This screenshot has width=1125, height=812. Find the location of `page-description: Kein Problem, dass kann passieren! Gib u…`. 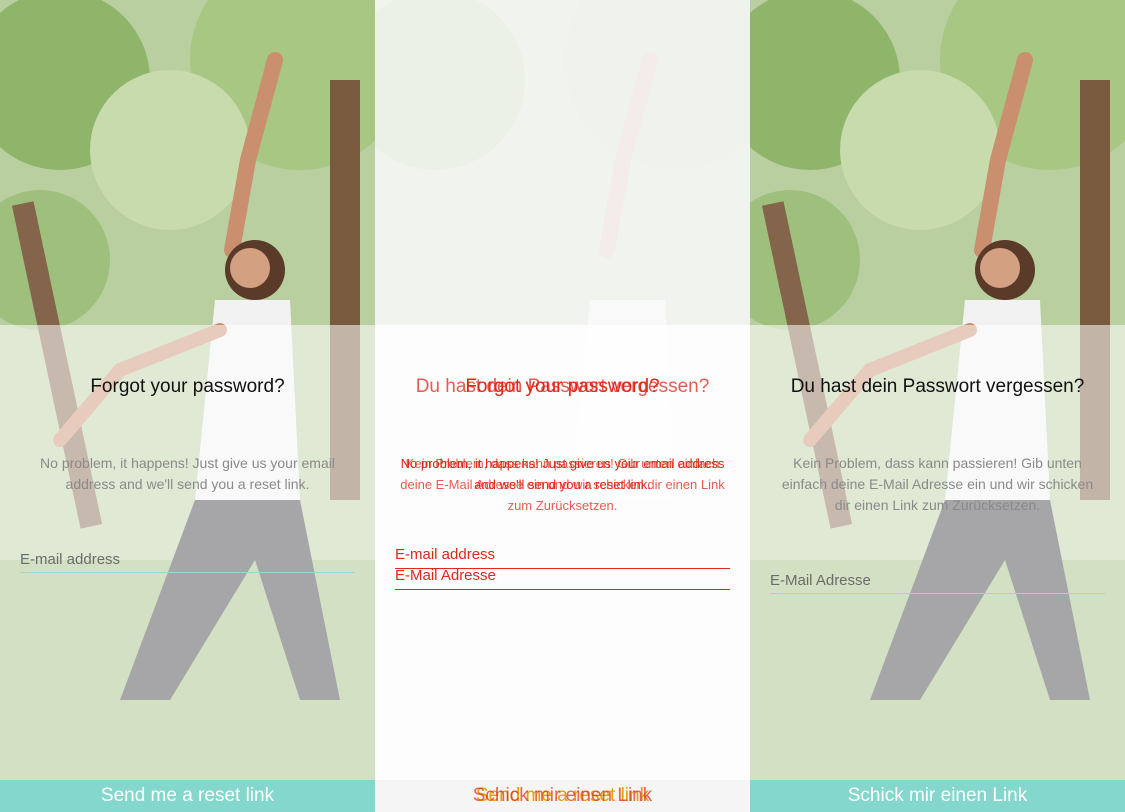

page-description: Kein Problem, dass kann passieren! Gib u… is located at coordinates (937, 484).